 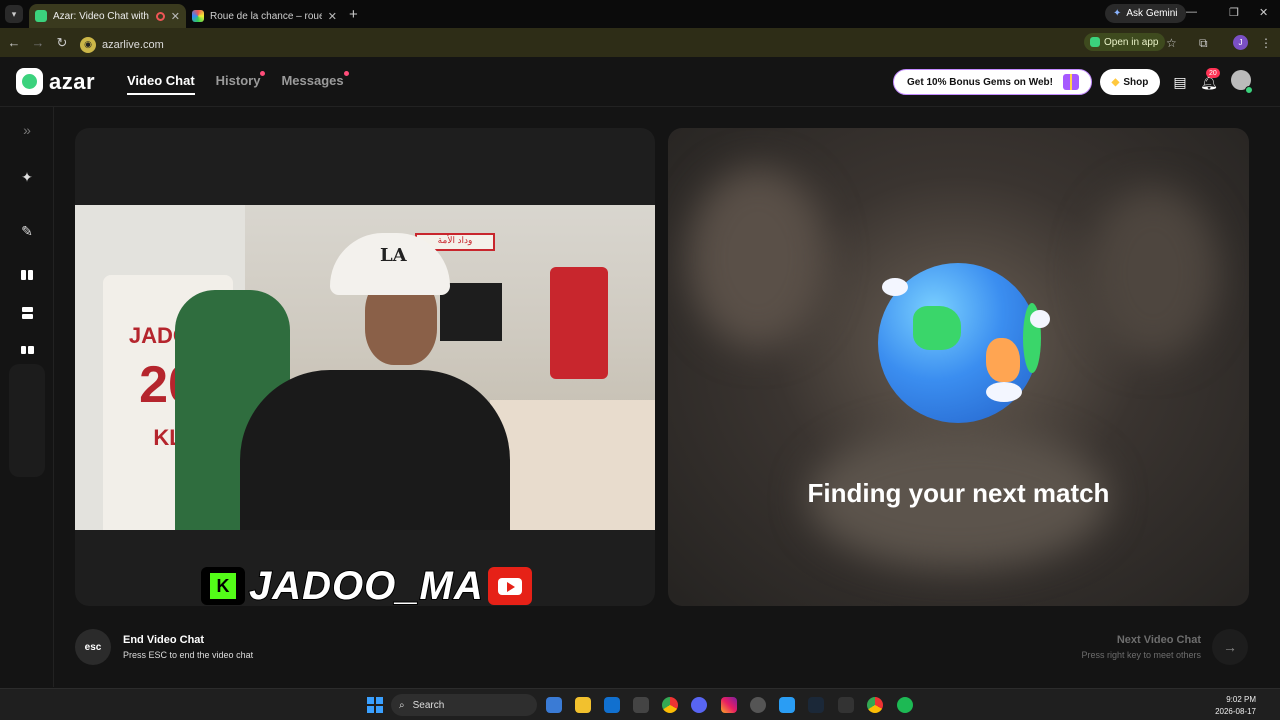 I want to click on instagram-icon, so click(x=729, y=705).